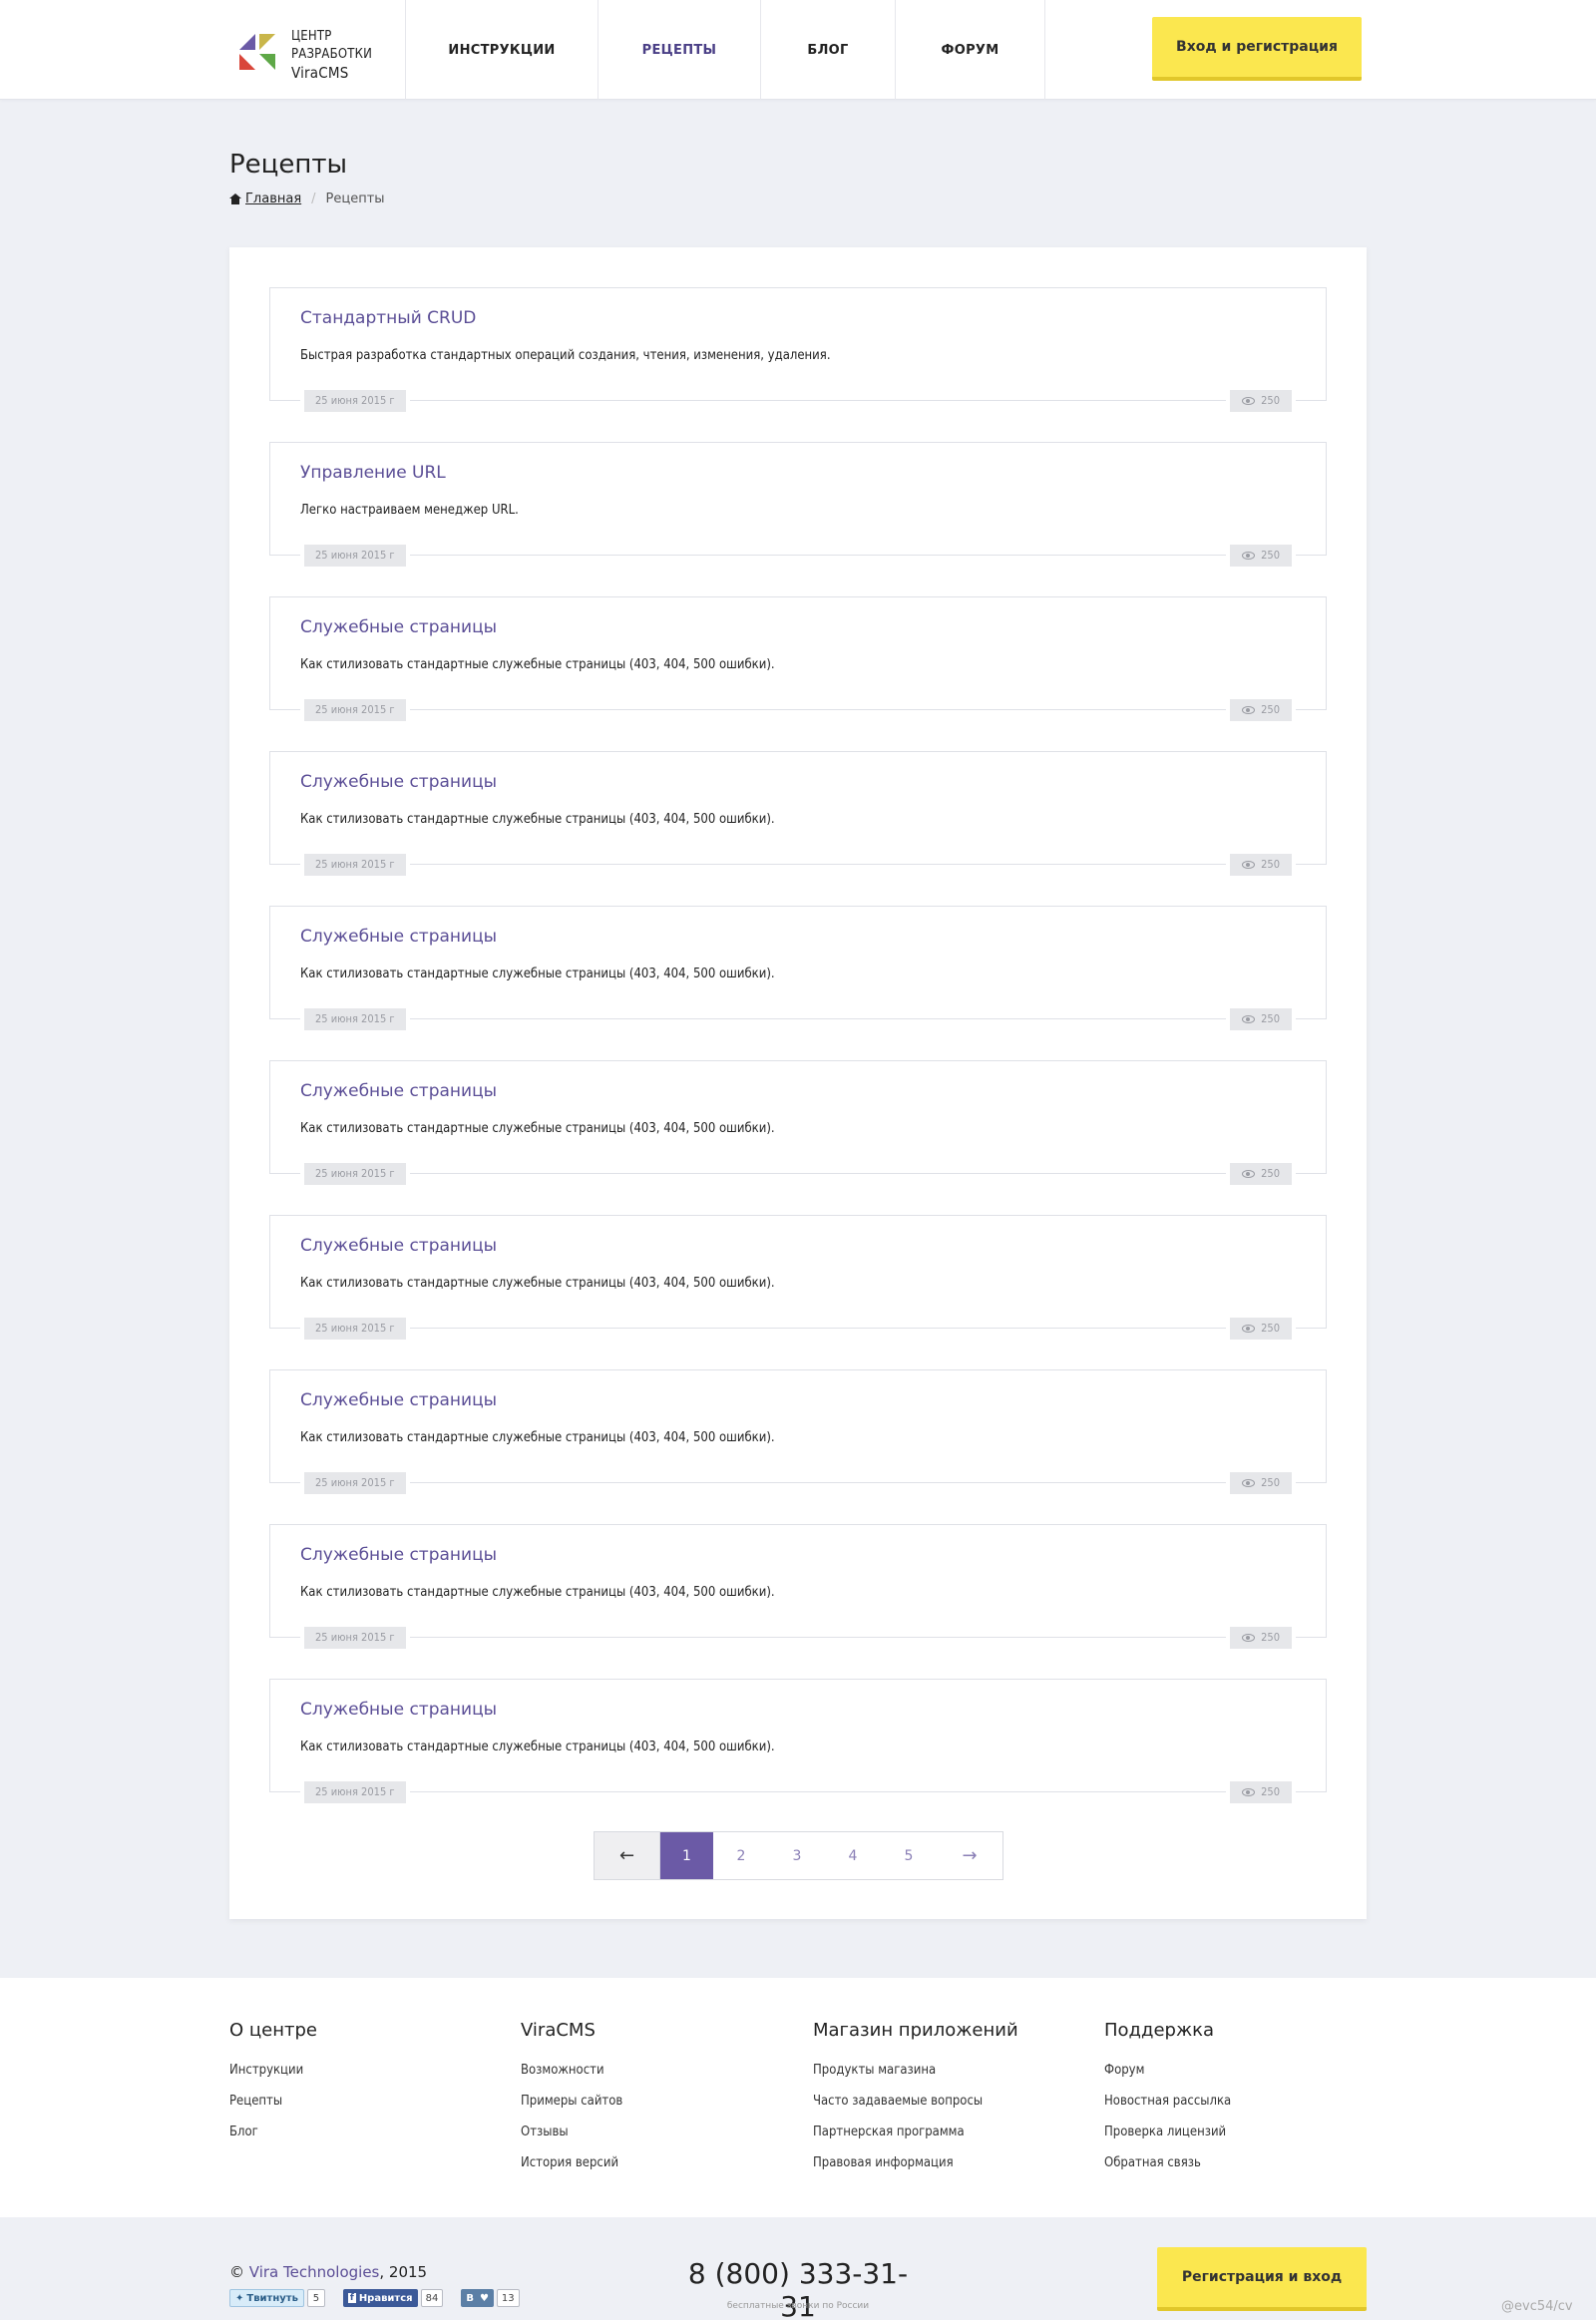 The width and height of the screenshot is (1596, 2320). I want to click on logo: ЦЕНТР РАЗРАБОТКИ ViraCMS, so click(322, 56).